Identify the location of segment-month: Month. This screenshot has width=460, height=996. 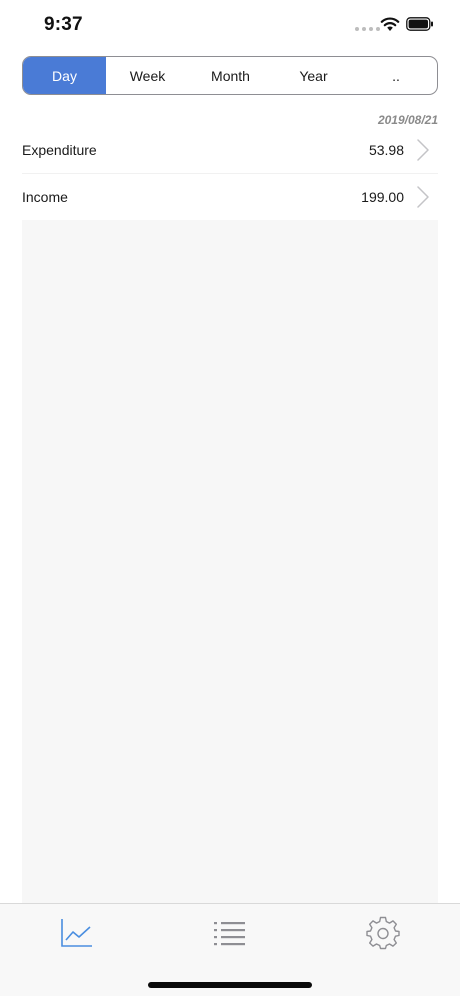
(230, 75).